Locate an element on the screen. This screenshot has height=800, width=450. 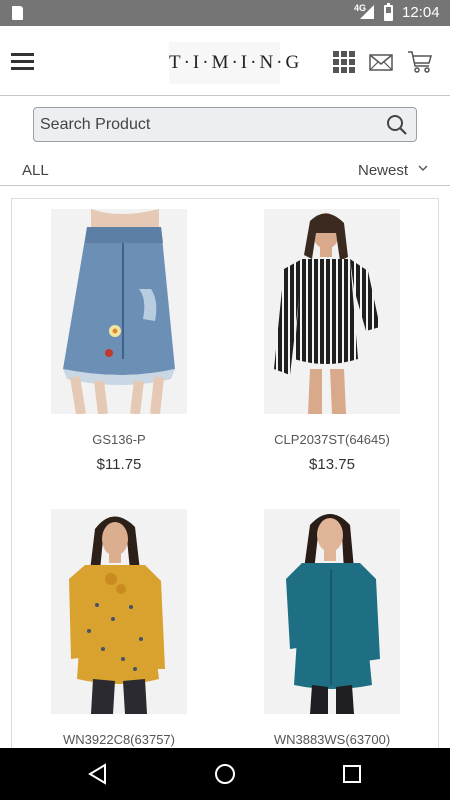
battery-icon is located at coordinates (388, 12).